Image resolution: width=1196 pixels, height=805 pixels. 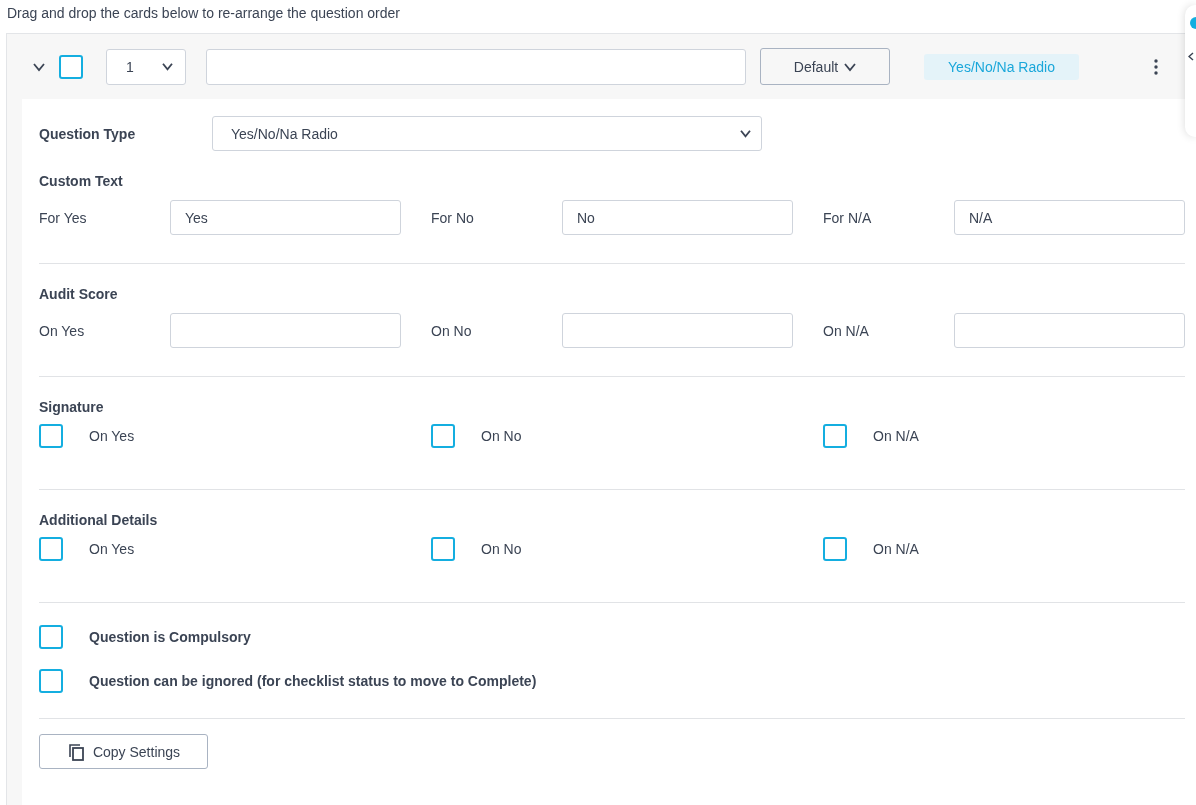 I want to click on question-type-select: Yes/No/Na Radio, so click(x=487, y=133).